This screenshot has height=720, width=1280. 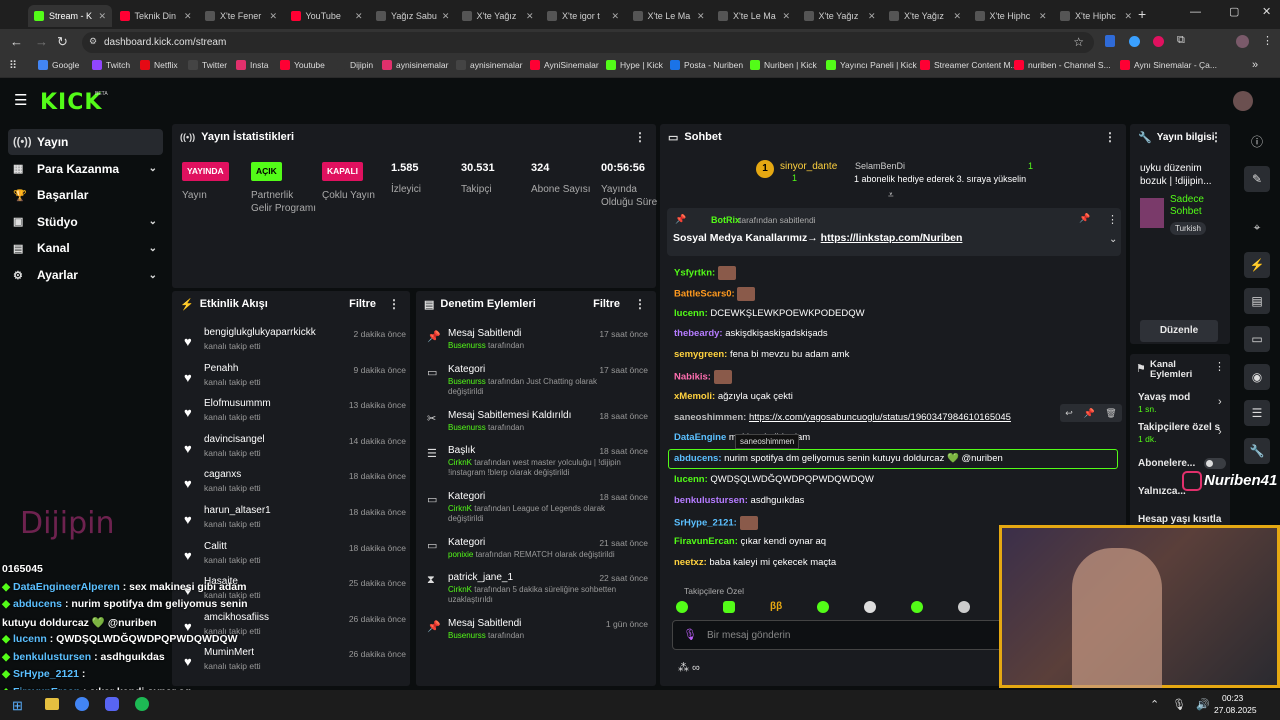 What do you see at coordinates (715, 293) in the screenshot?
I see `chat-message: BattleScars0:` at bounding box center [715, 293].